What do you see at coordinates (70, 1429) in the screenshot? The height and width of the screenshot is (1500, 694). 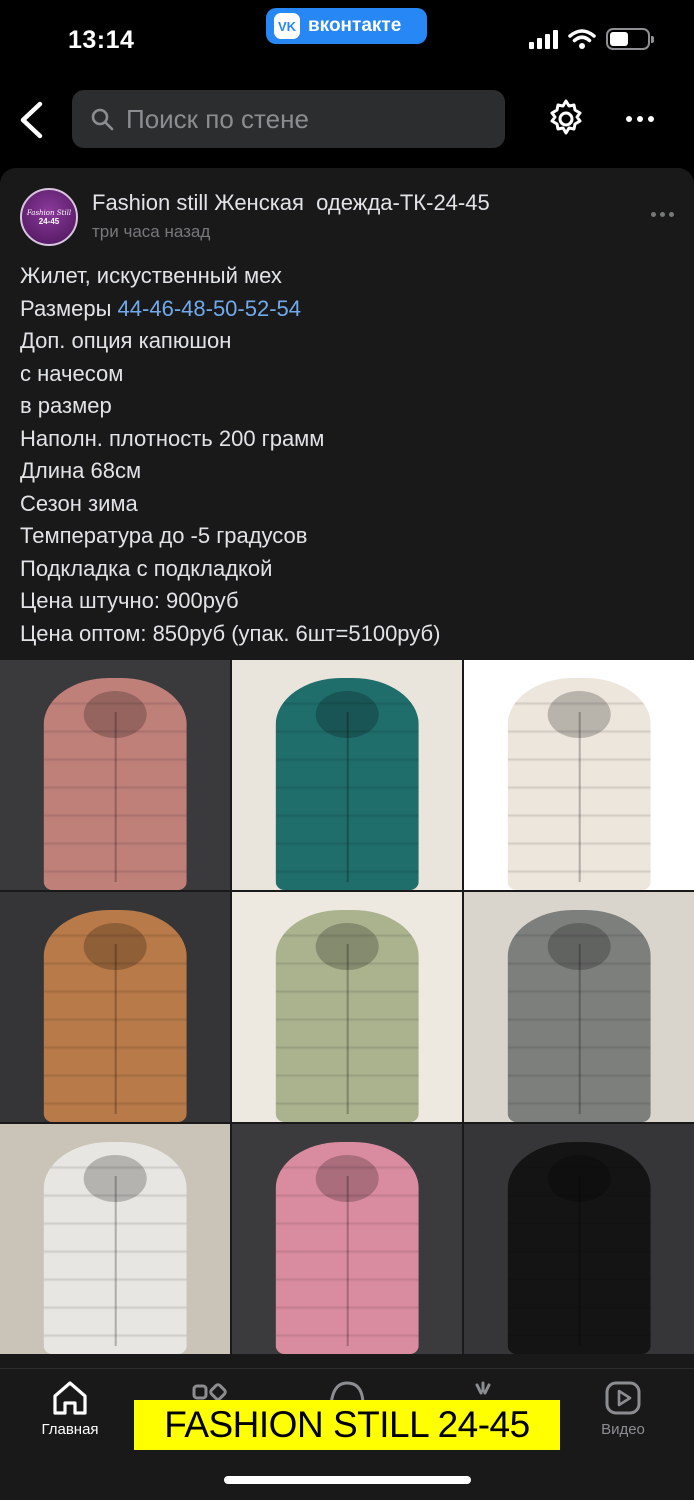 I see `tab-home-label: Главная` at bounding box center [70, 1429].